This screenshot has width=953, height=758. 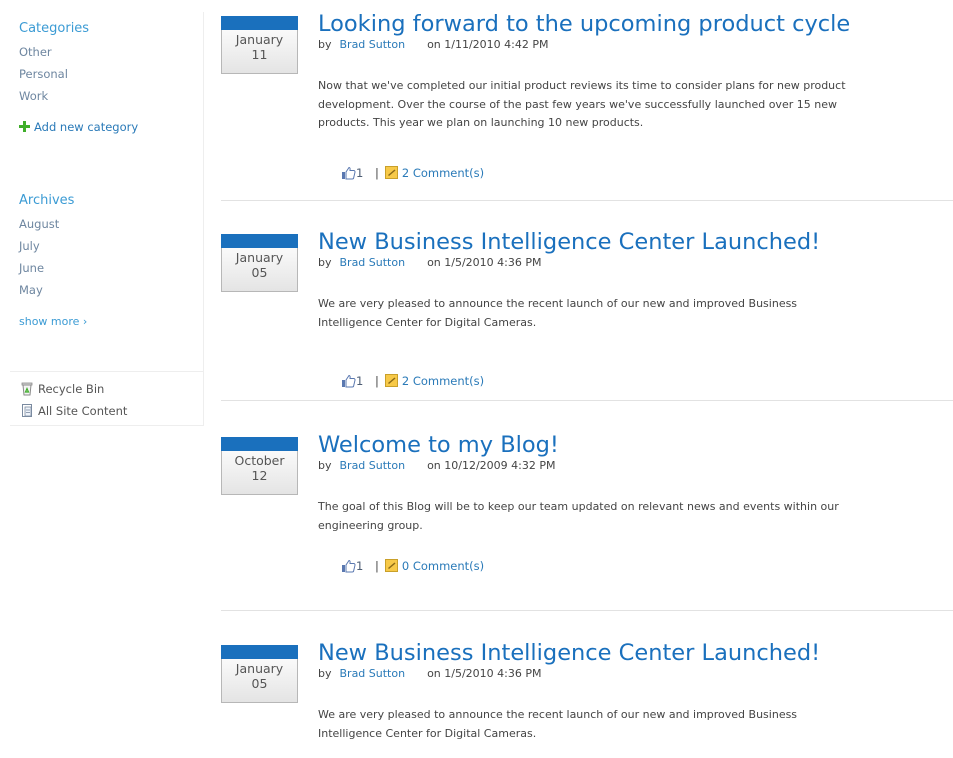 I want to click on recycle-bin-icon, so click(x=27, y=389).